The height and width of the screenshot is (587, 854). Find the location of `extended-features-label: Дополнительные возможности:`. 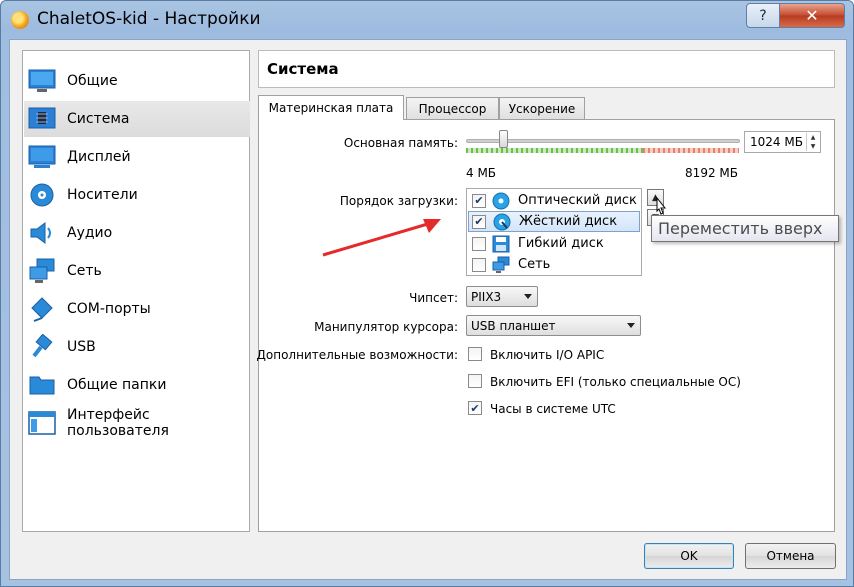

extended-features-label: Дополнительные возможности: is located at coordinates (357, 355).